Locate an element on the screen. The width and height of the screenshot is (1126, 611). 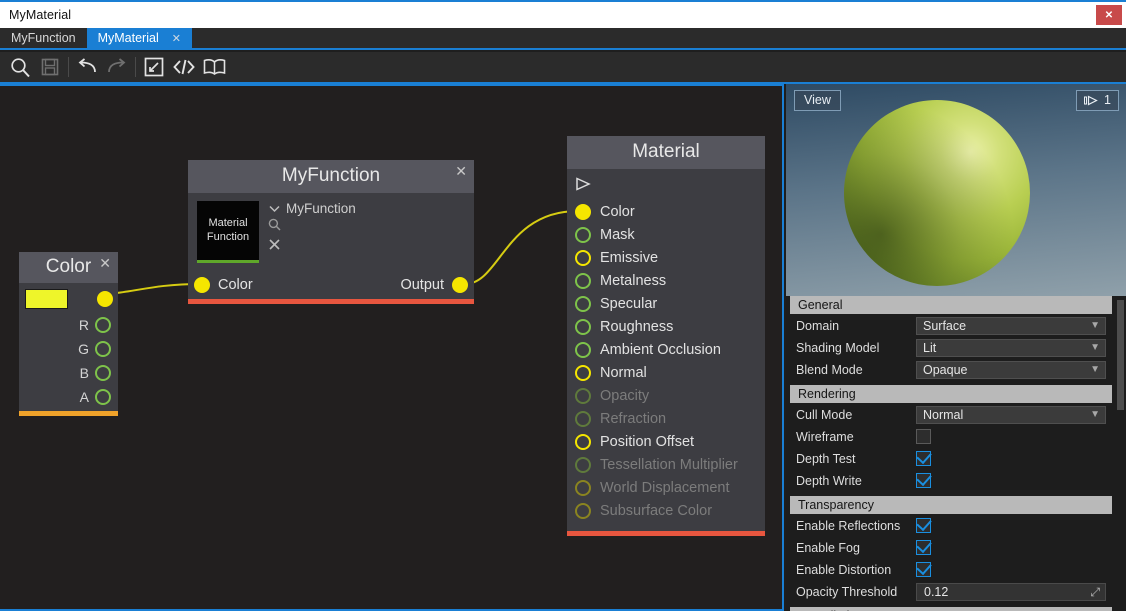
wireframe-checkbox is located at coordinates (923, 436).